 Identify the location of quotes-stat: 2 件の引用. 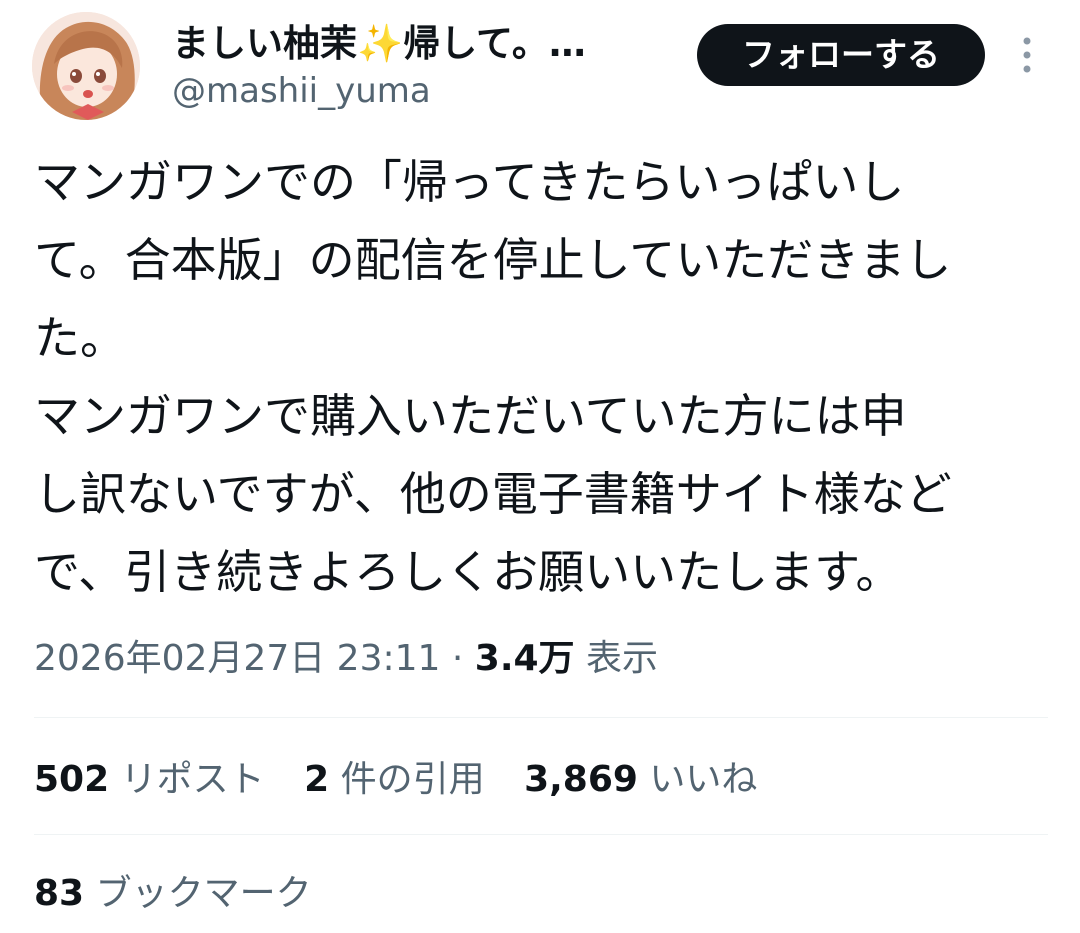
(394, 780).